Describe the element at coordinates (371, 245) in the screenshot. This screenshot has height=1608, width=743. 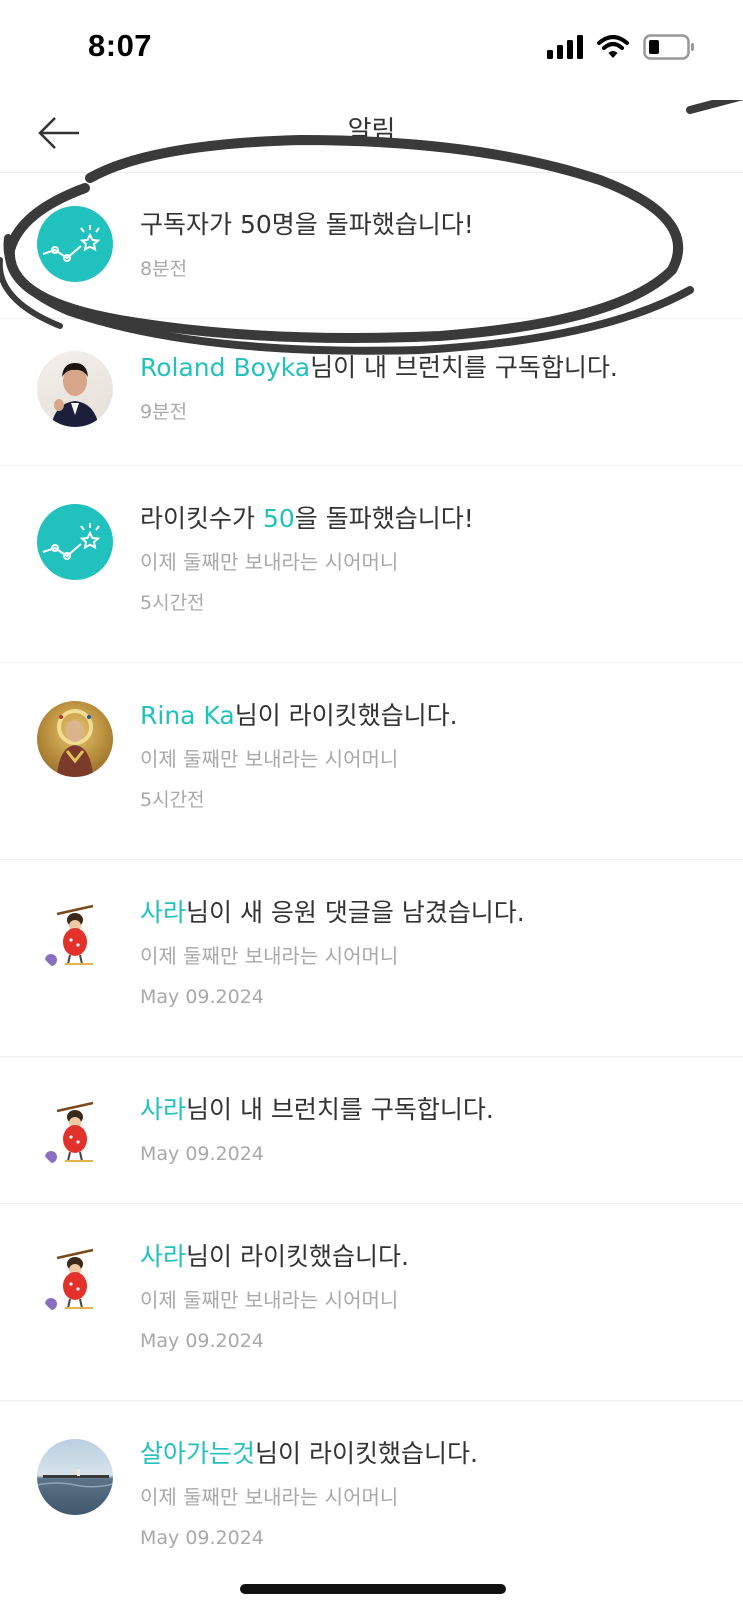
I see `notification-item: 구독자가 50명을 돌파했습니다! 8분전` at that location.